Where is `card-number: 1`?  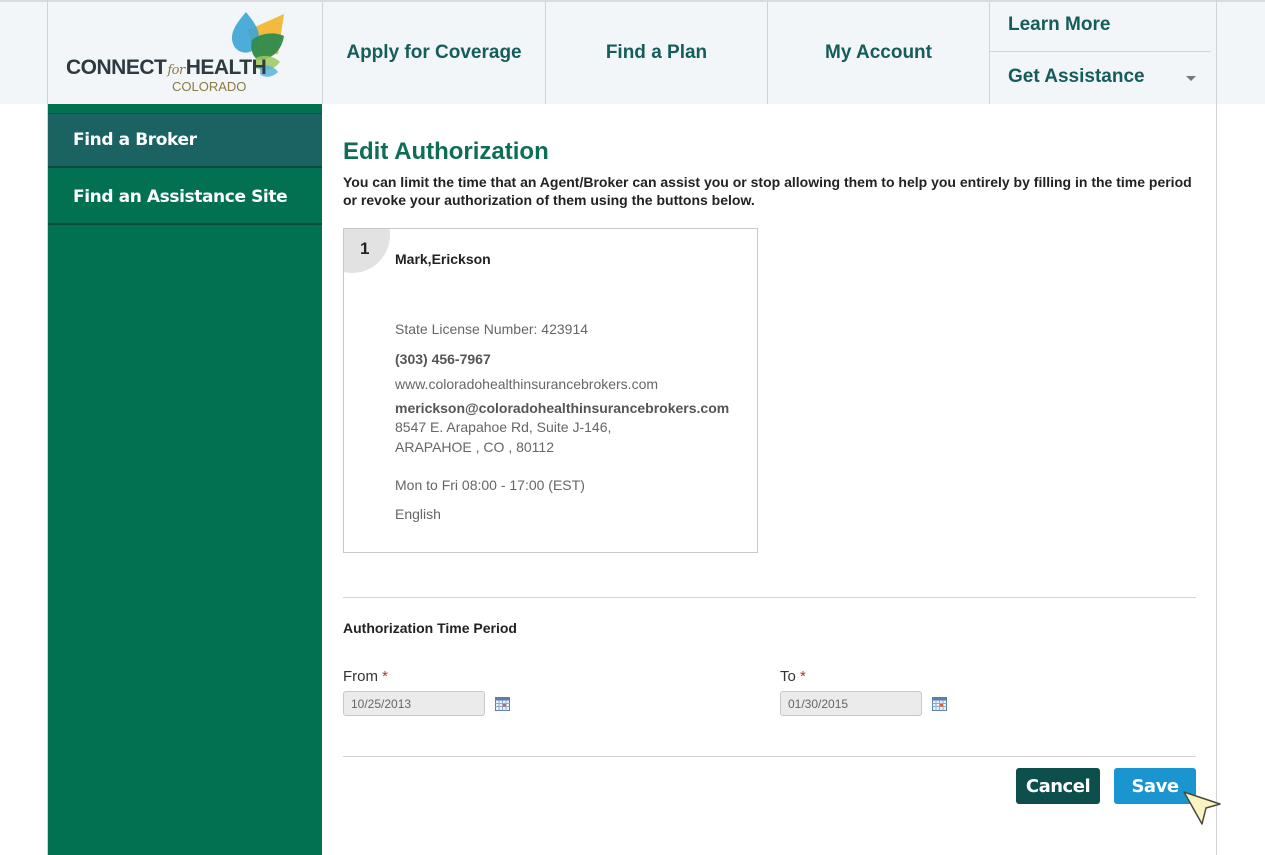 card-number: 1 is located at coordinates (365, 248).